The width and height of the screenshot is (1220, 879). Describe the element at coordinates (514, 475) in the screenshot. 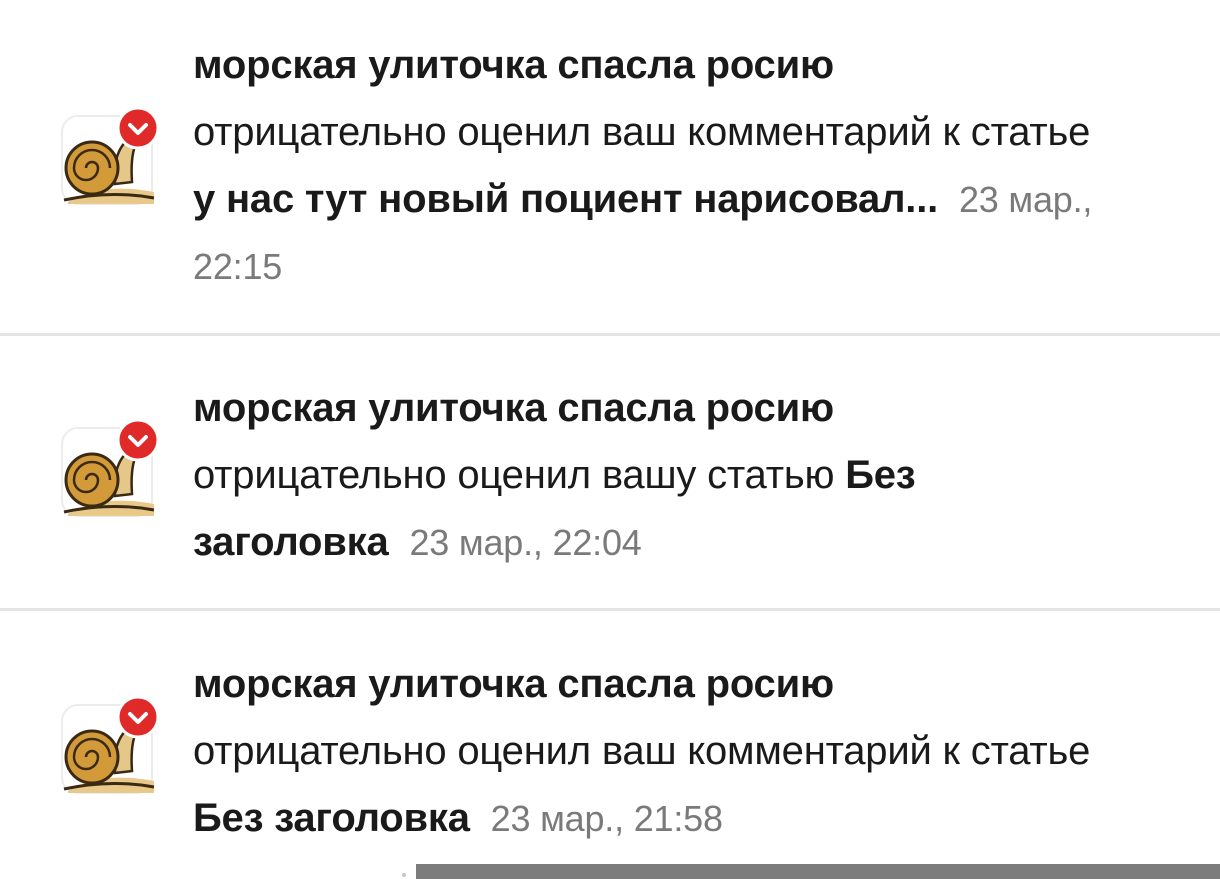

I see `notification-action: отрицательно оценил вашу статью` at that location.